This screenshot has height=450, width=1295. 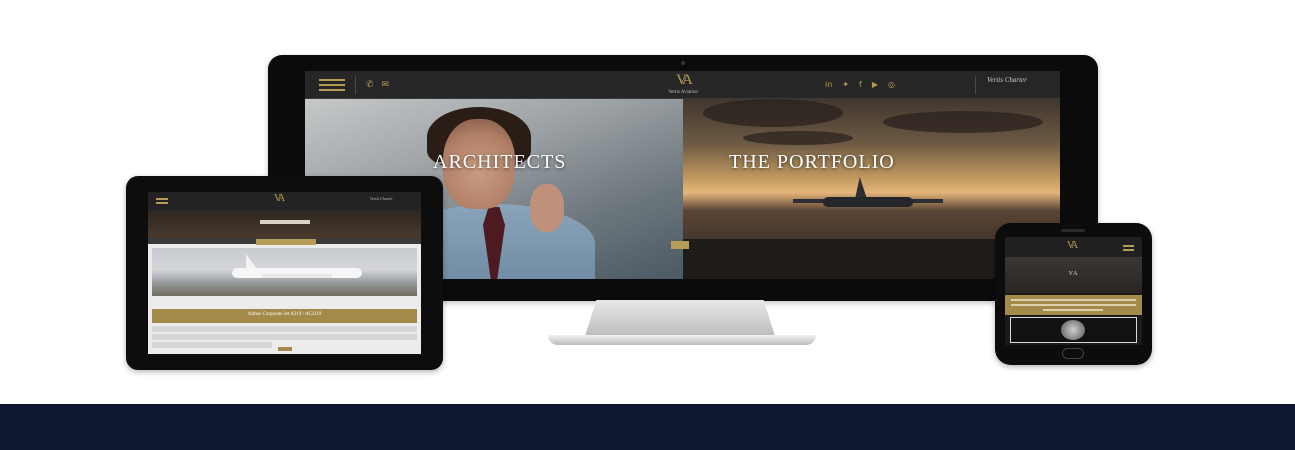 I want to click on mail-icon: ✉, so click(x=386, y=85).